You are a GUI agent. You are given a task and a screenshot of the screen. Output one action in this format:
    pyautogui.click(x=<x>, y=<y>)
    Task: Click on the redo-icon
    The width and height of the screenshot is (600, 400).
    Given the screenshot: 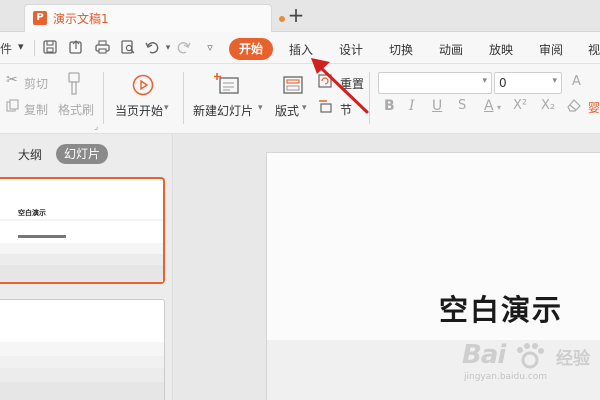 What is the action you would take?
    pyautogui.click(x=184, y=48)
    